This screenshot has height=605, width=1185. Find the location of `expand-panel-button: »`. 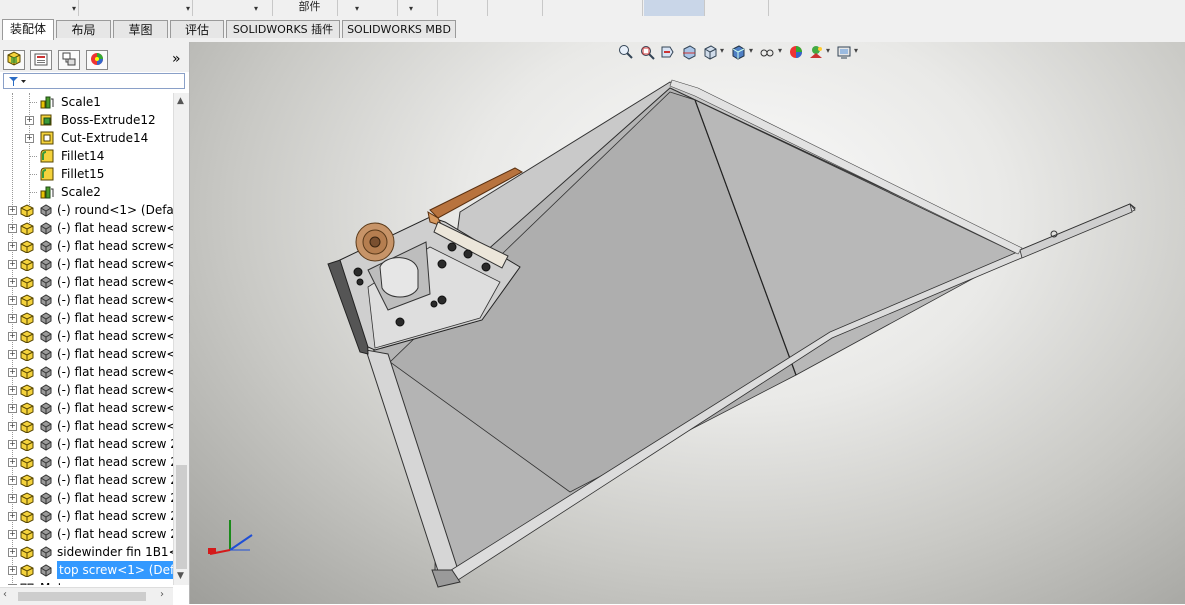

expand-panel-button: » is located at coordinates (176, 59).